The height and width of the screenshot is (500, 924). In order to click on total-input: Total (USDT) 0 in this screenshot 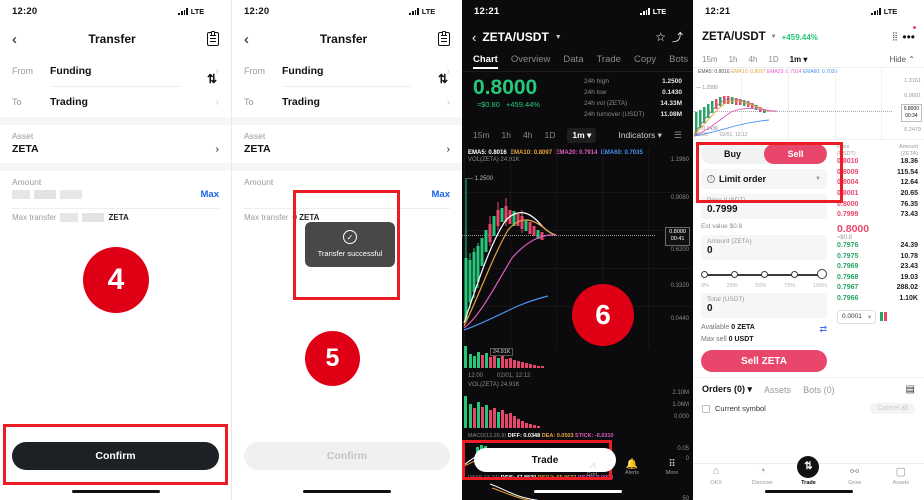, I will do `click(764, 305)`.